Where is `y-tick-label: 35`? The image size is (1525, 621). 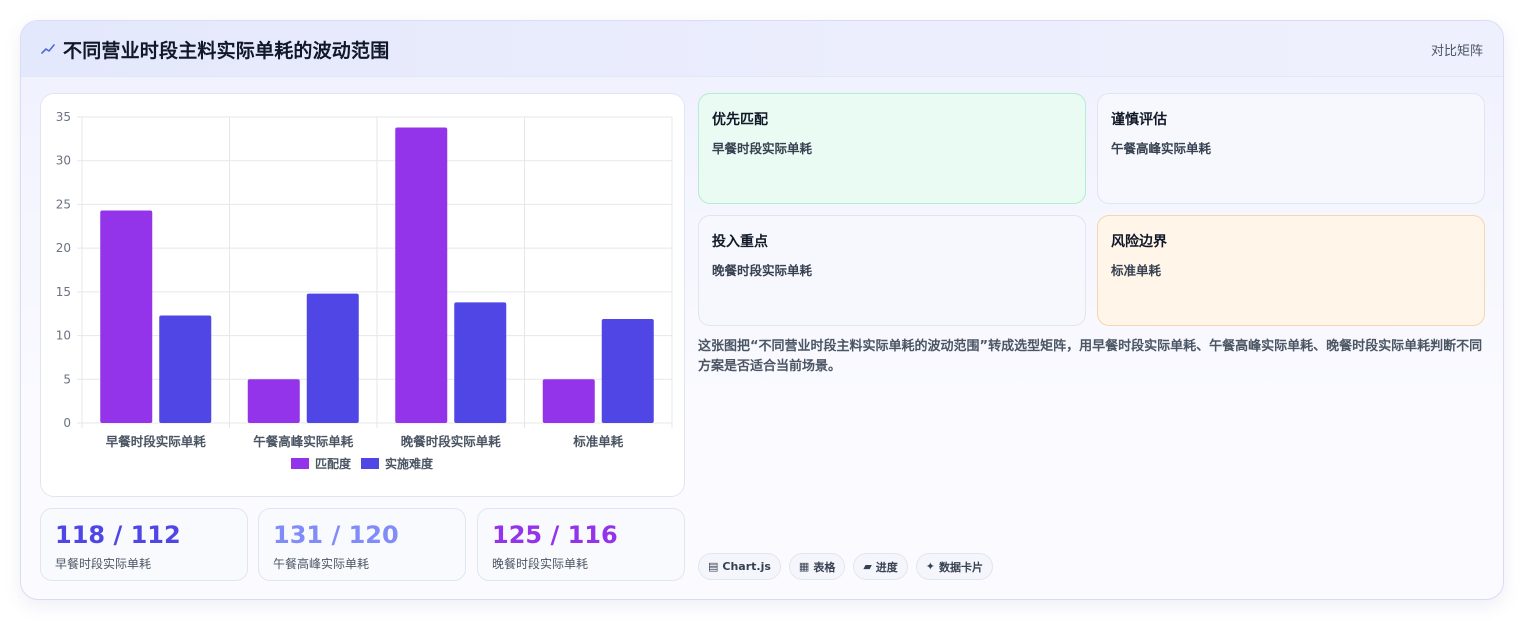 y-tick-label: 35 is located at coordinates (63, 117).